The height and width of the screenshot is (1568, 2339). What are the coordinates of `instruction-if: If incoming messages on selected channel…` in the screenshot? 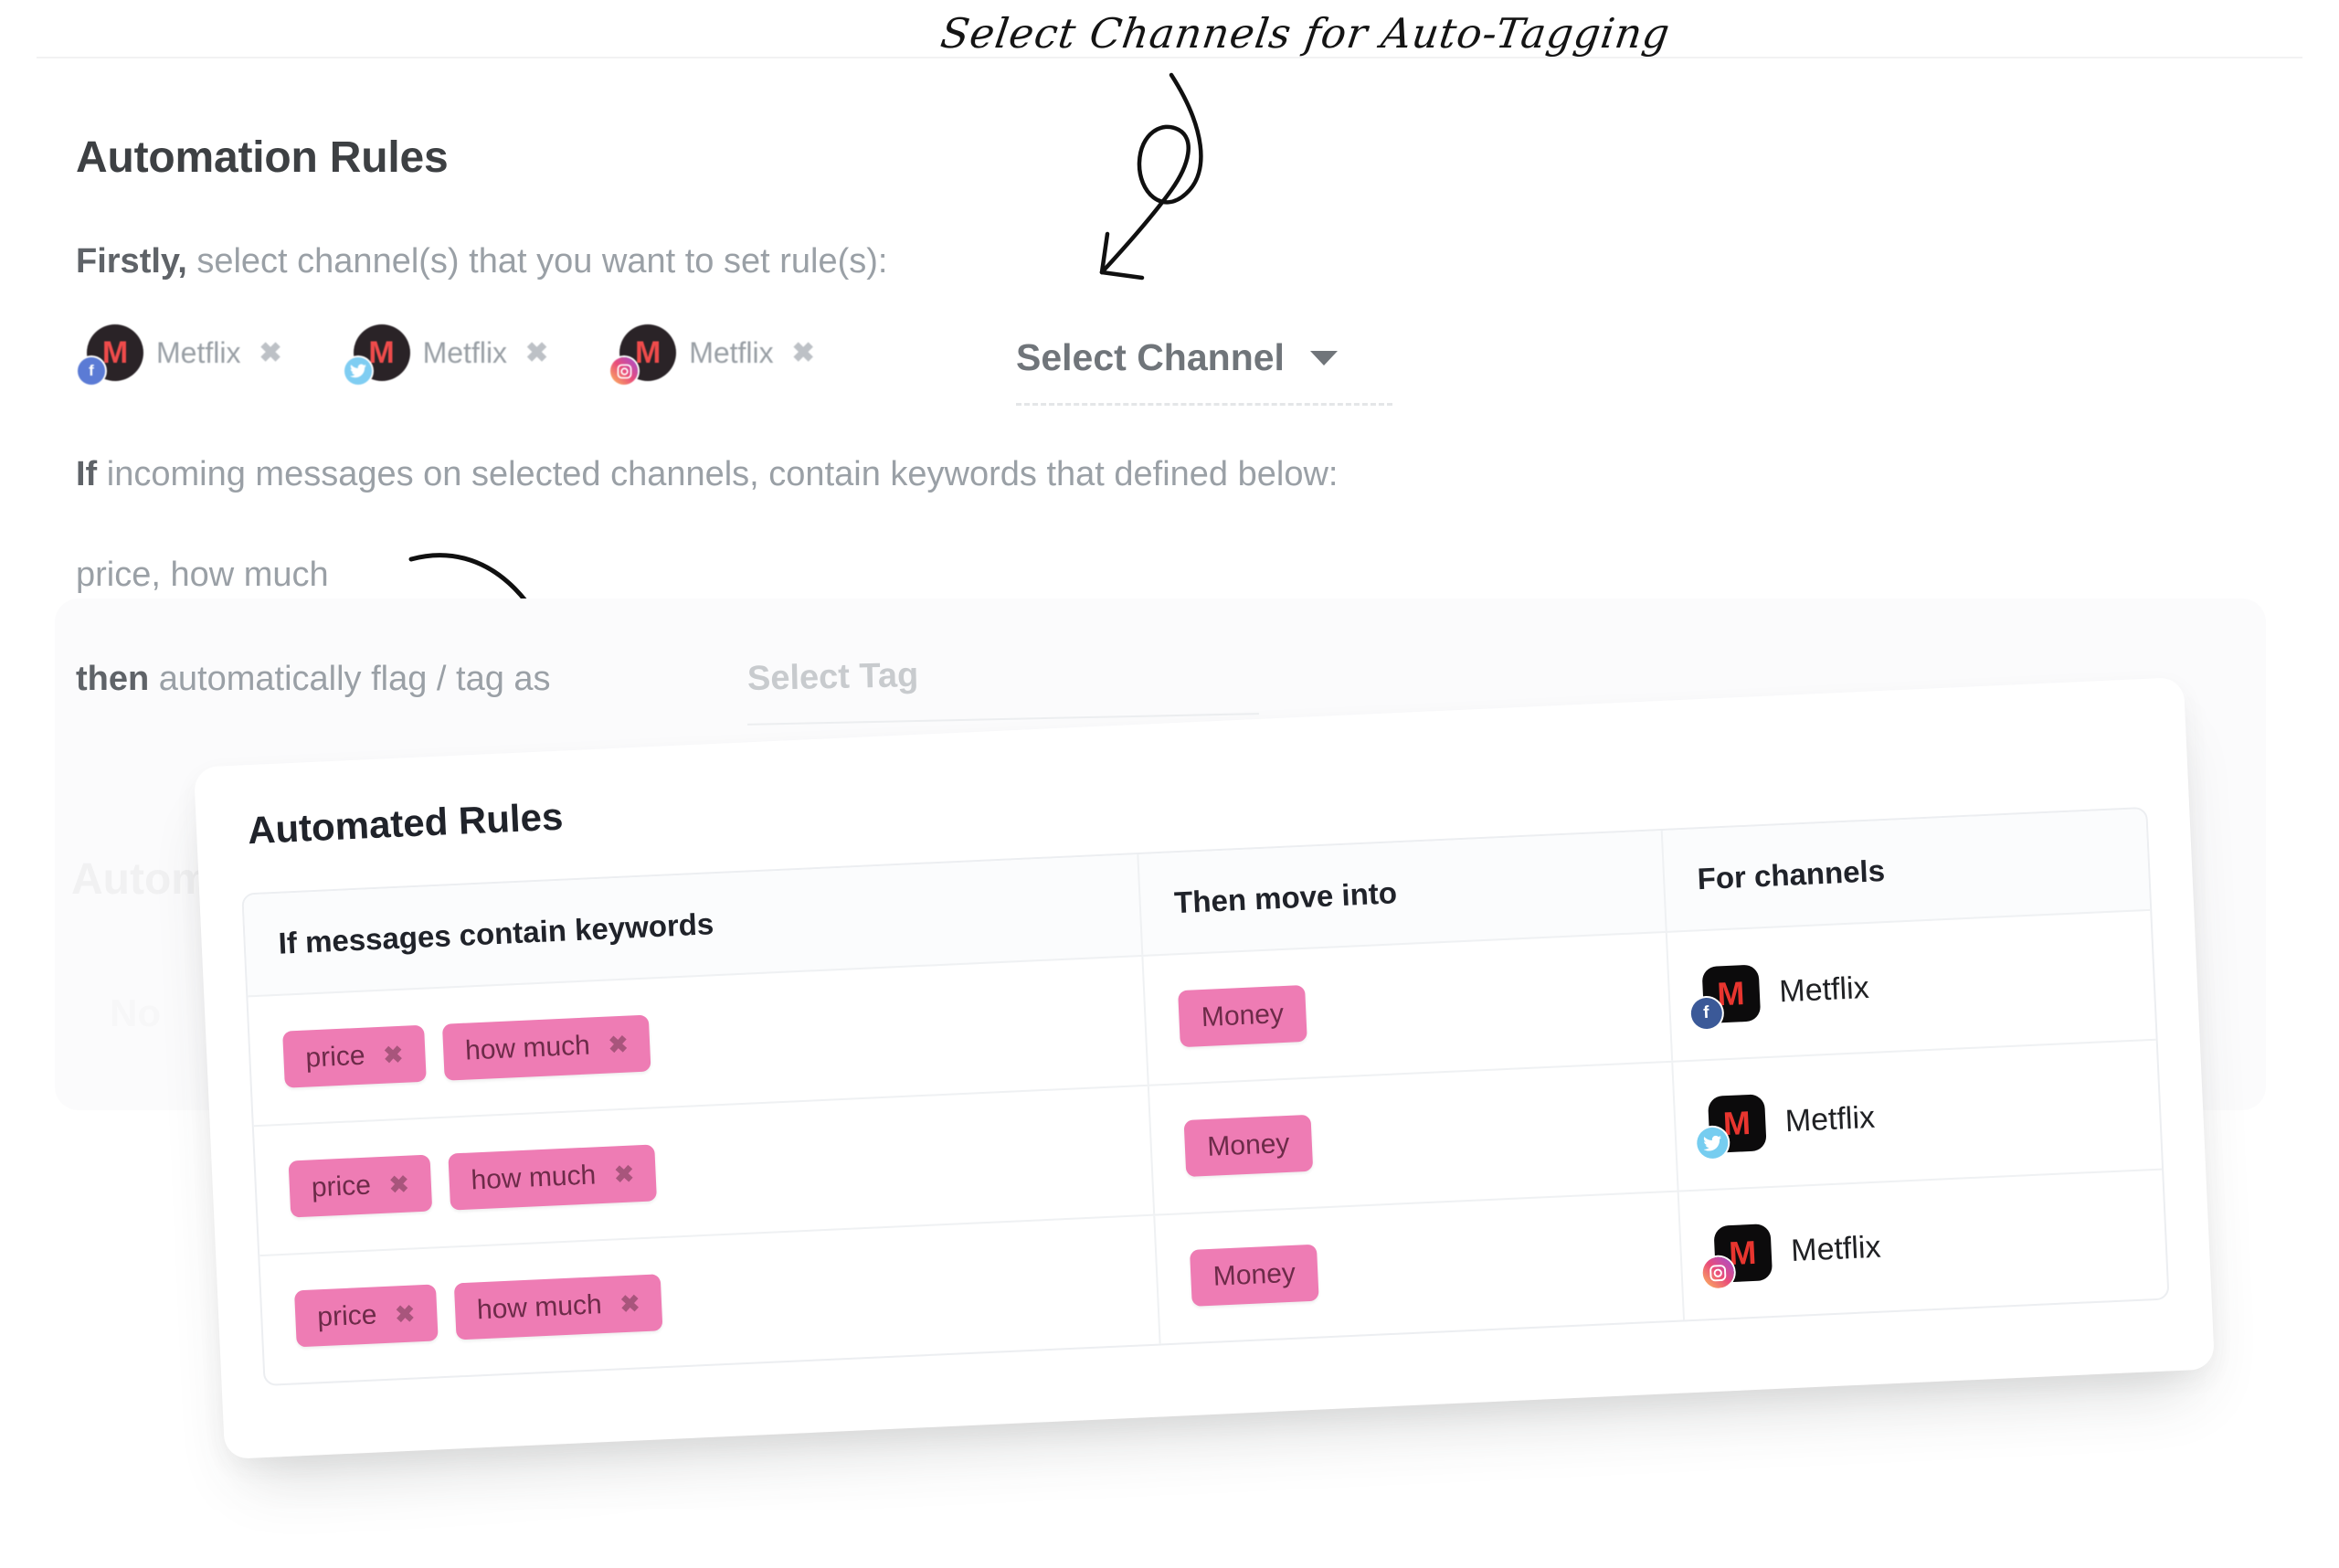 It's located at (707, 475).